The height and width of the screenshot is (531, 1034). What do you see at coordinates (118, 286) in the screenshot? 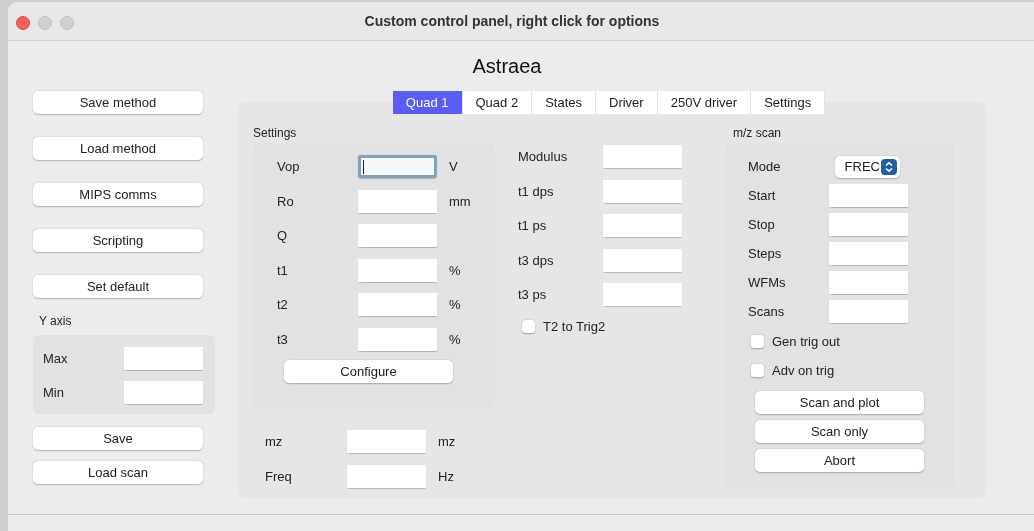
I see `action-button: Set default` at bounding box center [118, 286].